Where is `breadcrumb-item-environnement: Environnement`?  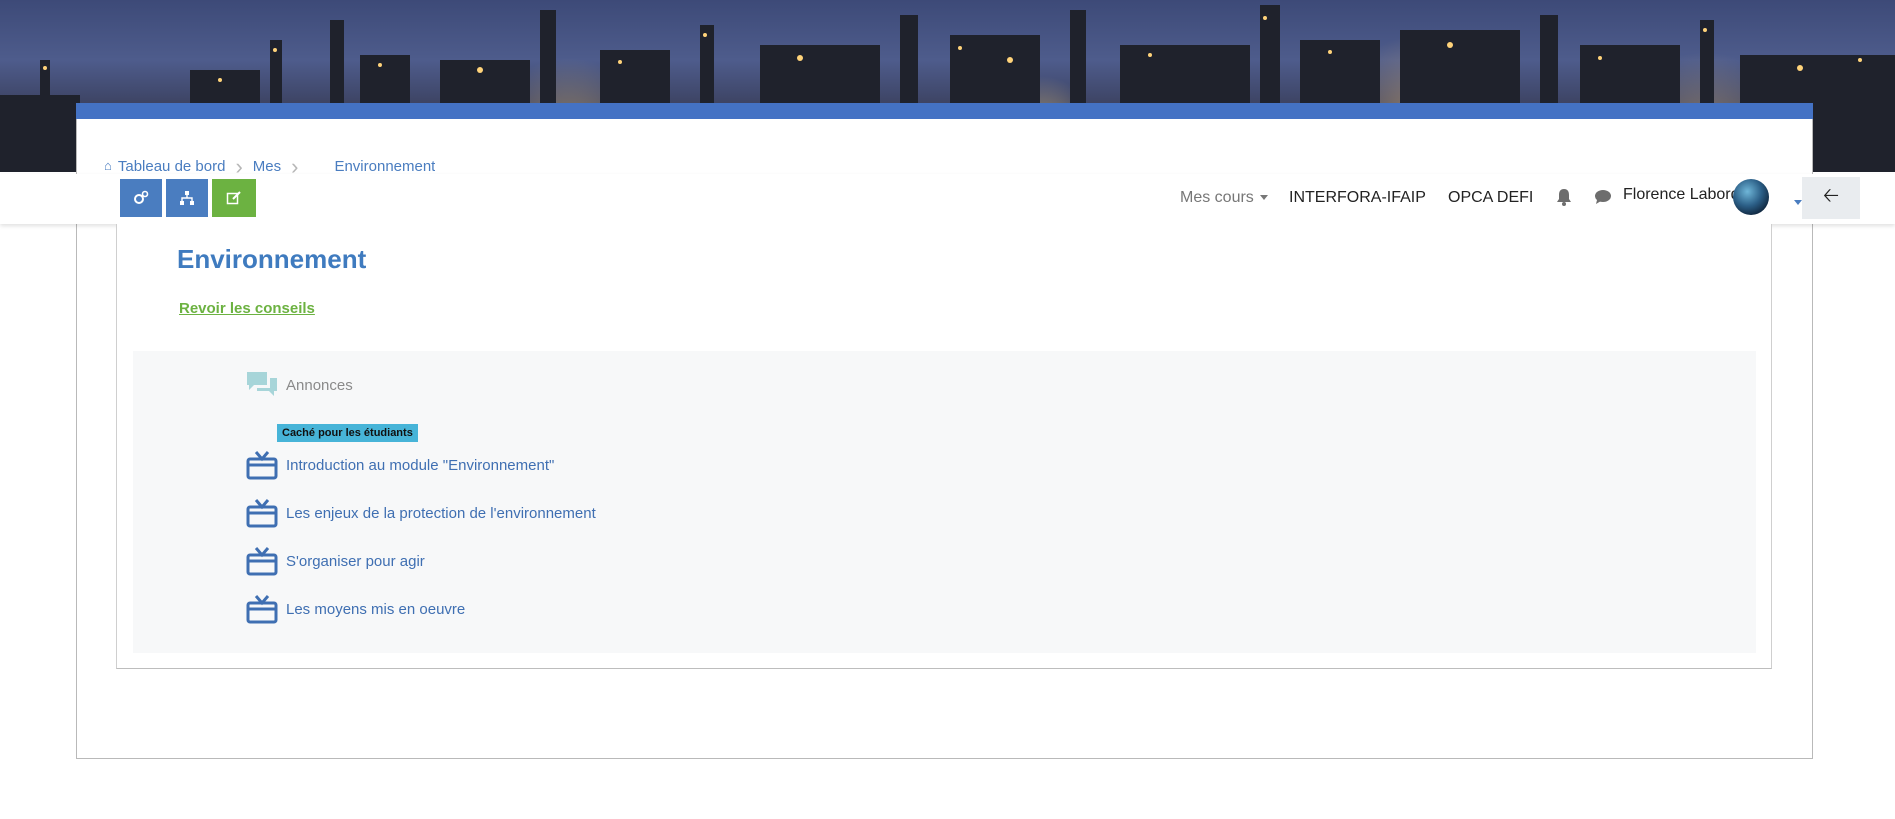
breadcrumb-item-environnement: Environnement is located at coordinates (384, 166).